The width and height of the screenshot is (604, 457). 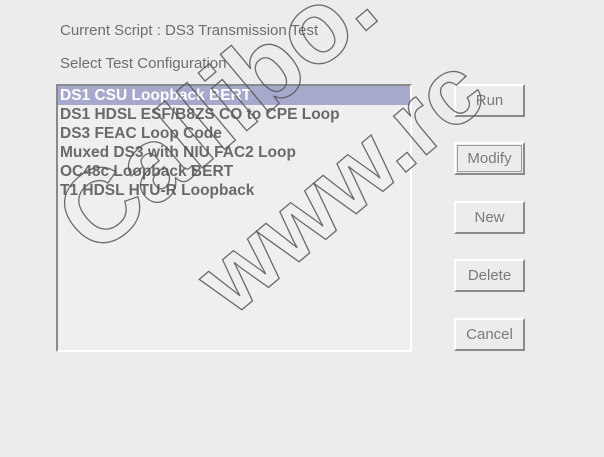 I want to click on select-test-configuration-label: Select Test Configuration, so click(x=143, y=63).